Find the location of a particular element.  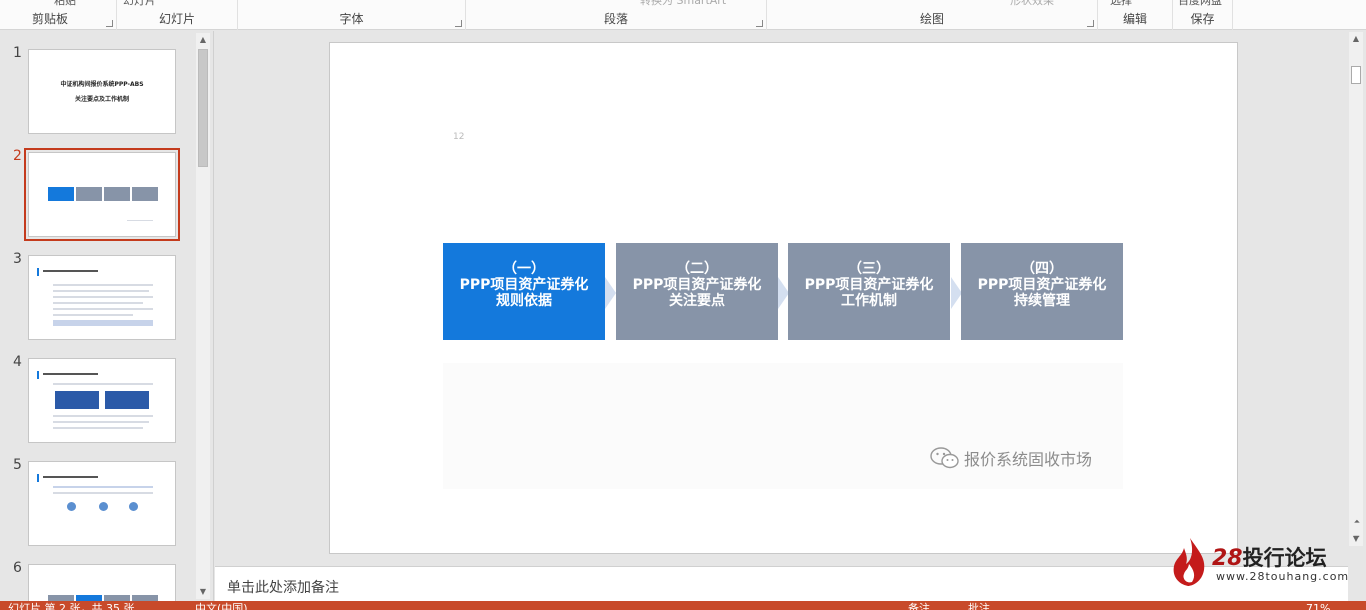

step-number: （二） is located at coordinates (697, 269).